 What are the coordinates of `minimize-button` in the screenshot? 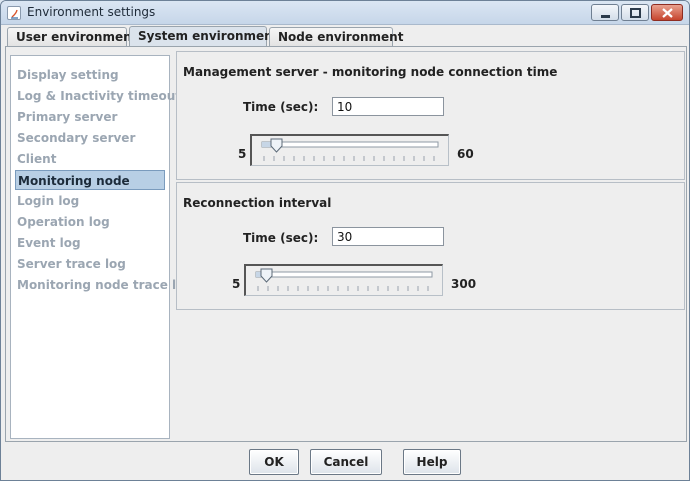 It's located at (605, 12).